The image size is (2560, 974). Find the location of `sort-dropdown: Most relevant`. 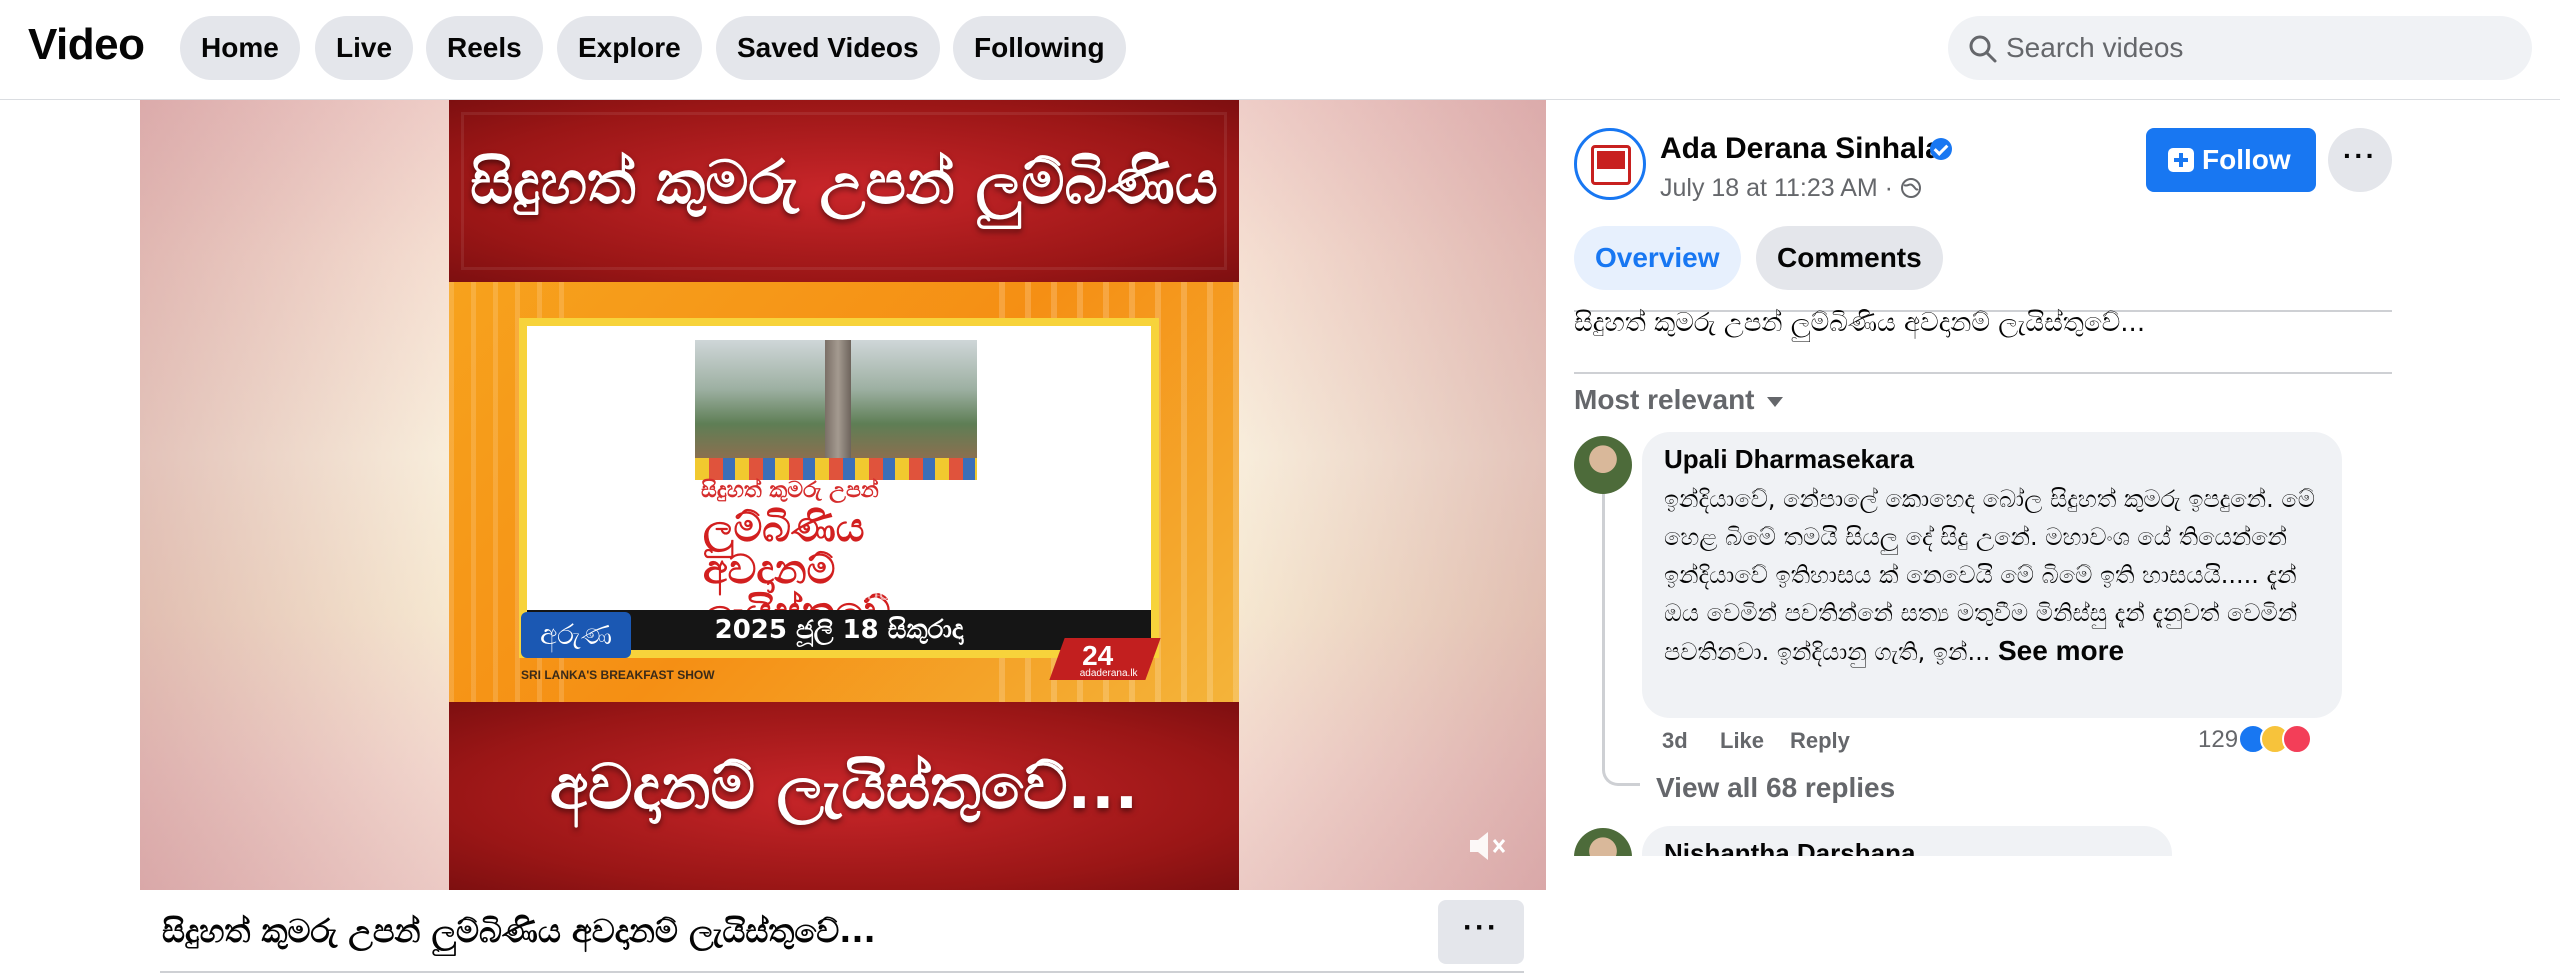

sort-dropdown: Most relevant is located at coordinates (1678, 400).